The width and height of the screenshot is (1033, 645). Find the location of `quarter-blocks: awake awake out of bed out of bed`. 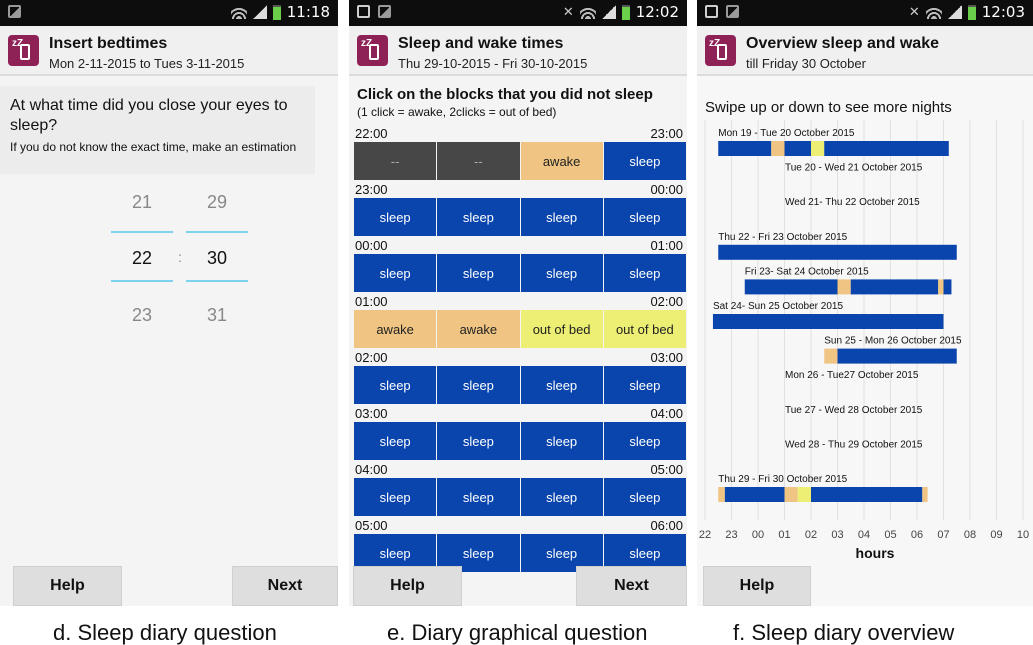

quarter-blocks: awake awake out of bed out of bed is located at coordinates (520, 329).